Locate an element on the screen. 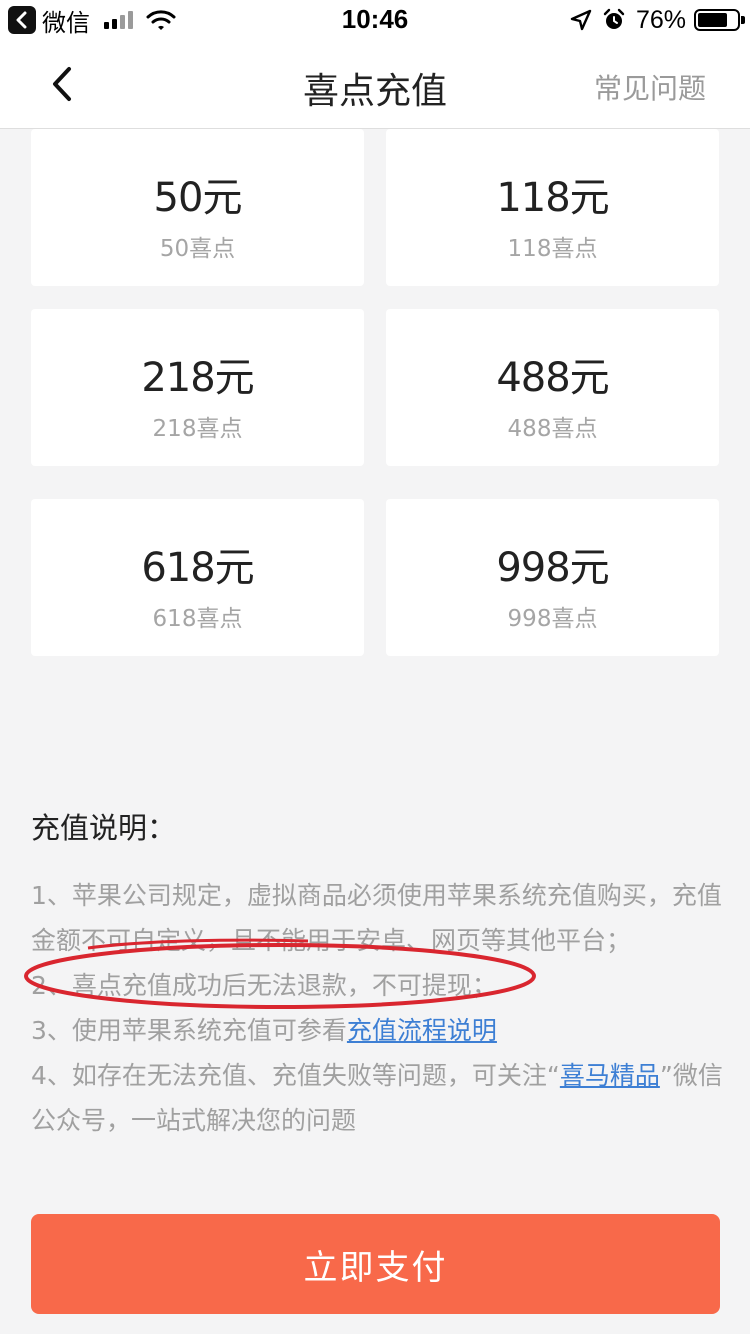 The image size is (750, 1334). package-card-618: 618元 618喜点 is located at coordinates (197, 577).